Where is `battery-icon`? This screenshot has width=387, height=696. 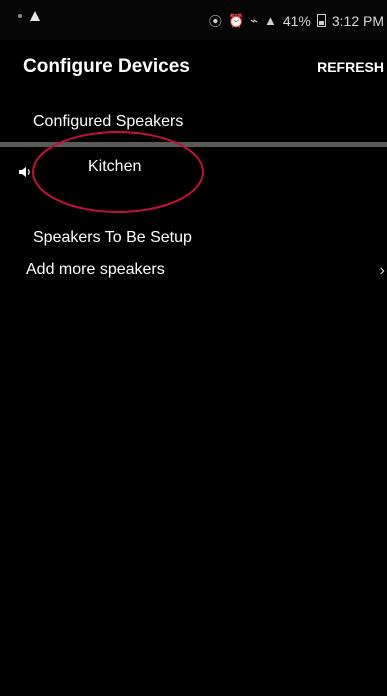
battery-icon is located at coordinates (321, 20).